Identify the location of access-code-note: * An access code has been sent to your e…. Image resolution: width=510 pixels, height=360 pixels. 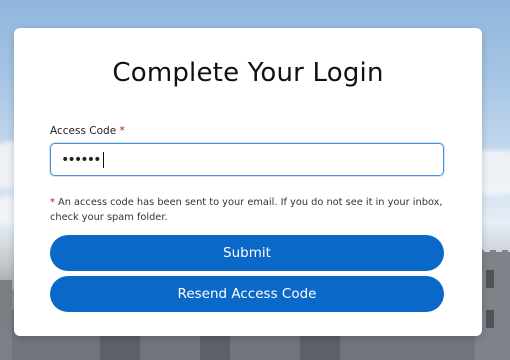
(250, 210).